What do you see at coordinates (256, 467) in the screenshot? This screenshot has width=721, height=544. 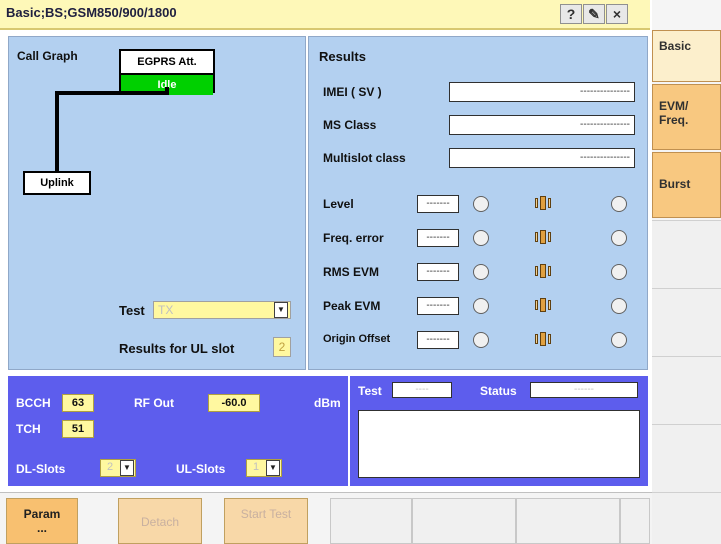 I see `ul-slots-value: 1` at bounding box center [256, 467].